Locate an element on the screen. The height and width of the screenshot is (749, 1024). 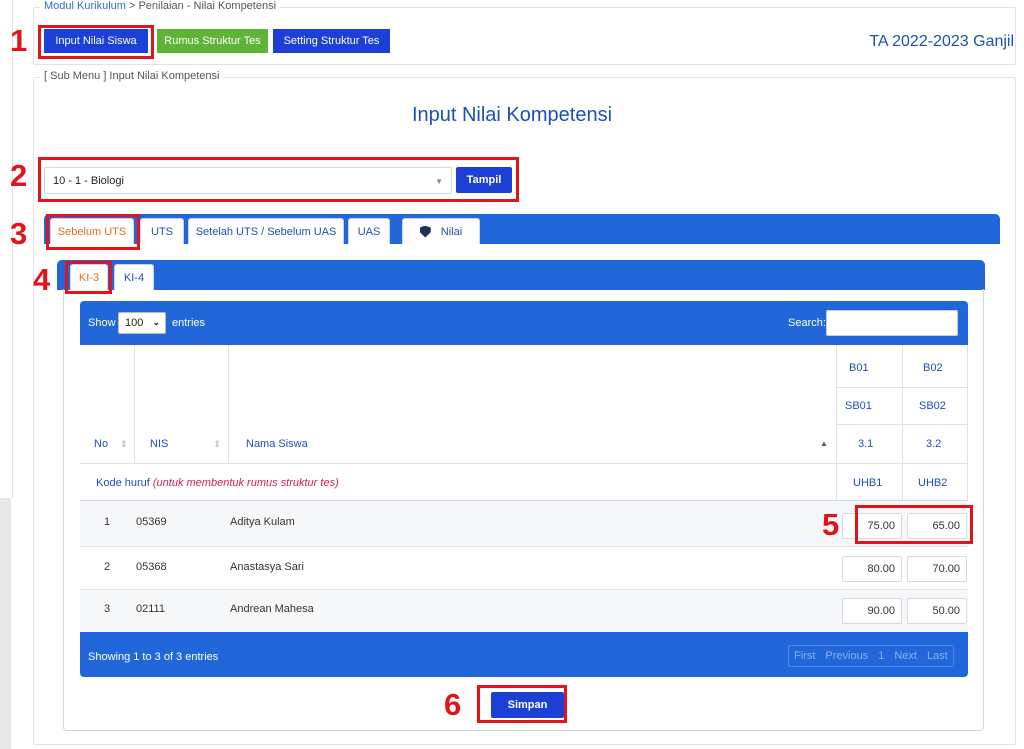
pagination: First Previous 1 Next Last is located at coordinates (871, 656).